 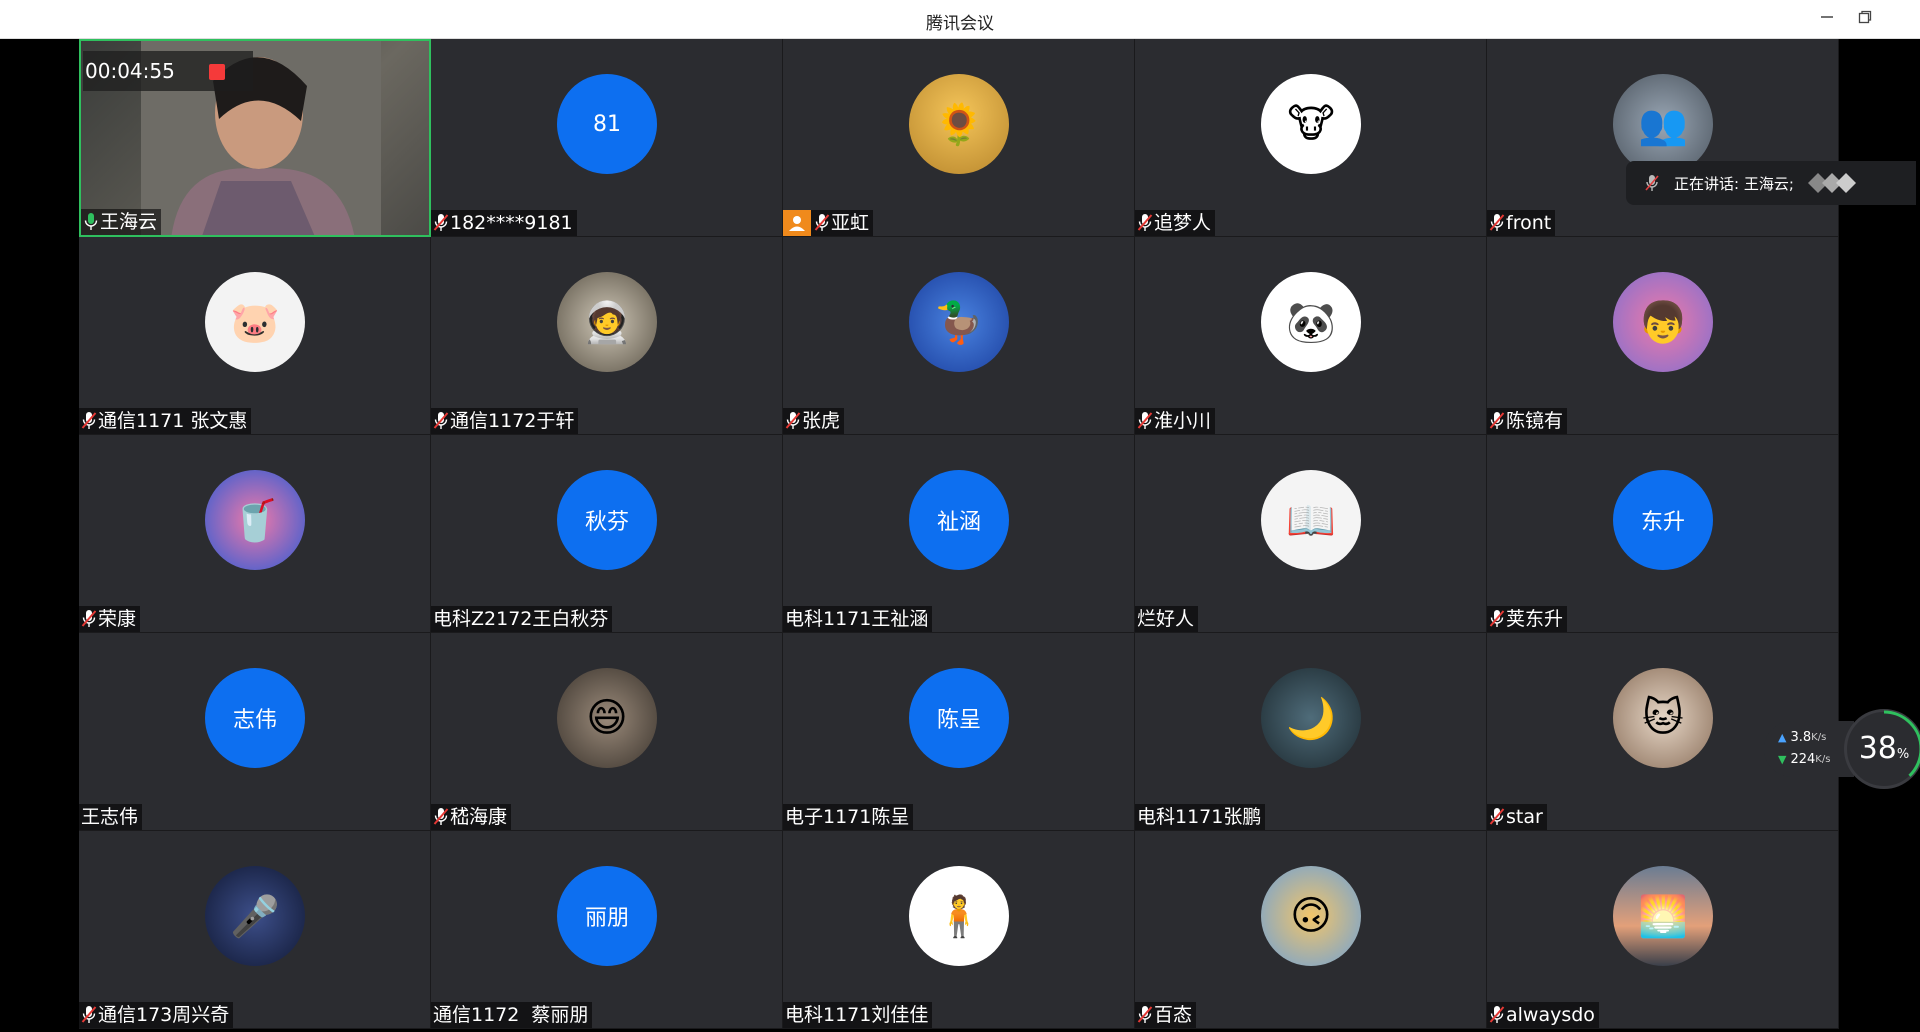 I want to click on avatar-image: 👦, so click(x=1663, y=322).